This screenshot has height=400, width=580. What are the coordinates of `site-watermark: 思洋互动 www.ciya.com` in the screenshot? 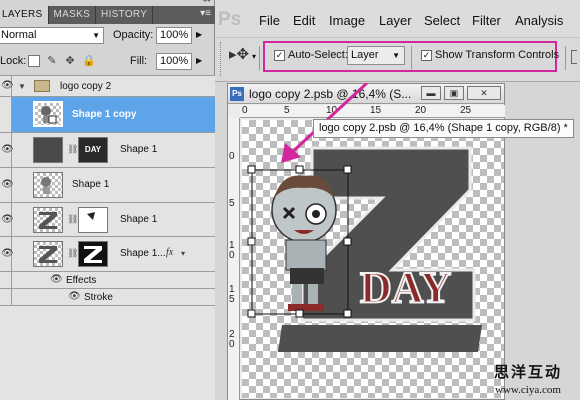 It's located at (528, 378).